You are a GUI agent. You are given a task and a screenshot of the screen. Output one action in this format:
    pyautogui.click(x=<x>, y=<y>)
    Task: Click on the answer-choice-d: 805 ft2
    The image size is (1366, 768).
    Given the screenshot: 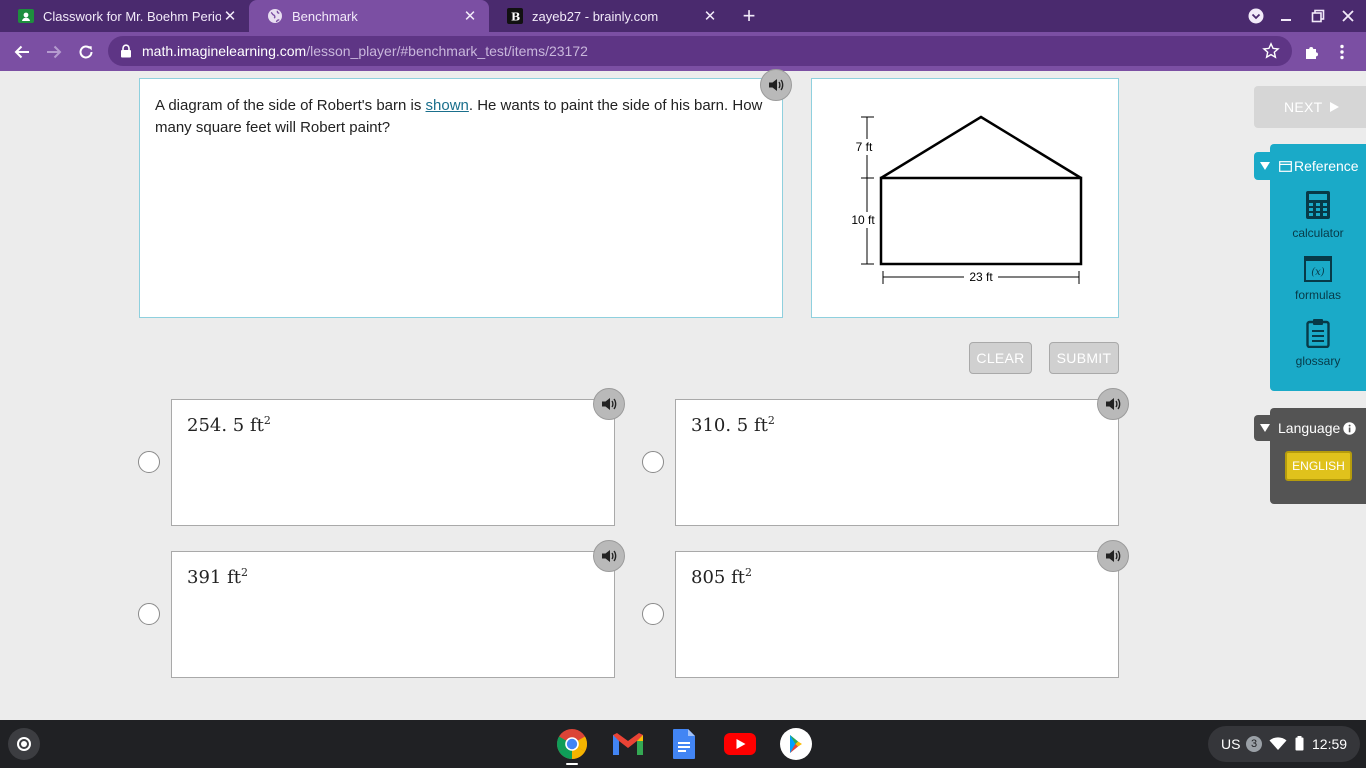 What is the action you would take?
    pyautogui.click(x=897, y=614)
    